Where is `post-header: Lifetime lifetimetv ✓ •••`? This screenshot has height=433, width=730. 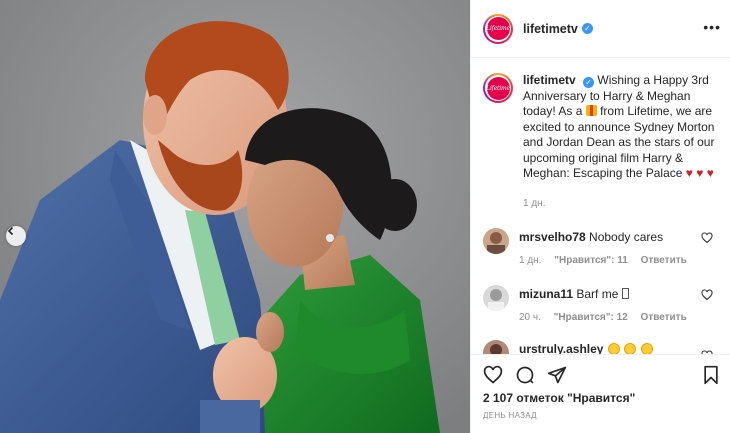
post-header: Lifetime lifetimetv ✓ ••• is located at coordinates (600, 29).